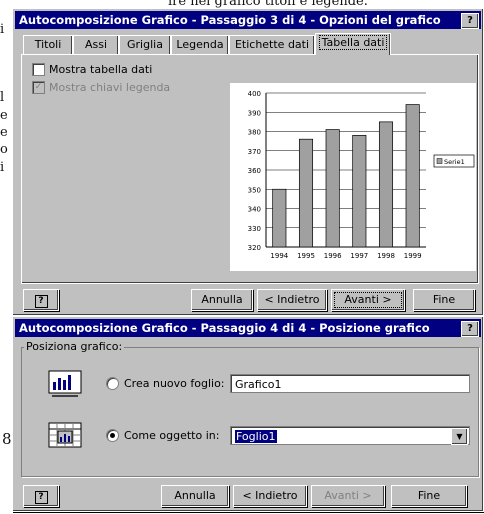 This screenshot has height=514, width=484. Describe the element at coordinates (359, 256) in the screenshot. I see `x-tick-label: 1997` at that location.